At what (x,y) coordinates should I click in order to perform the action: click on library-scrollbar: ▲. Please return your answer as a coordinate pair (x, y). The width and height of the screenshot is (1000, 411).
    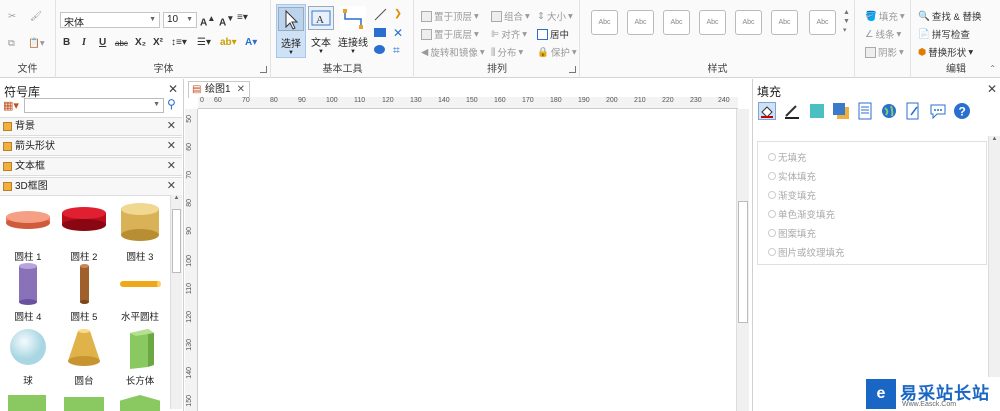
    Looking at the image, I should click on (176, 302).